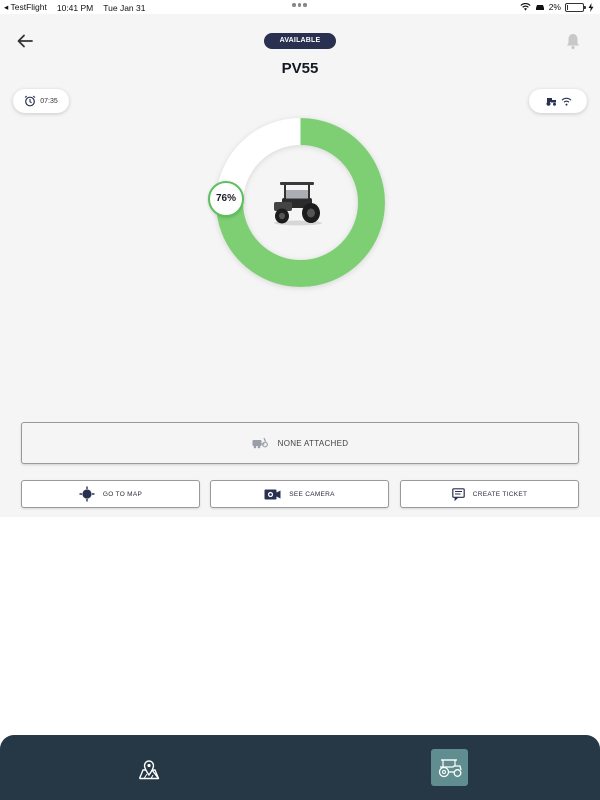 This screenshot has width=600, height=800. What do you see at coordinates (49, 101) in the screenshot?
I see `timer-value: 07:35` at bounding box center [49, 101].